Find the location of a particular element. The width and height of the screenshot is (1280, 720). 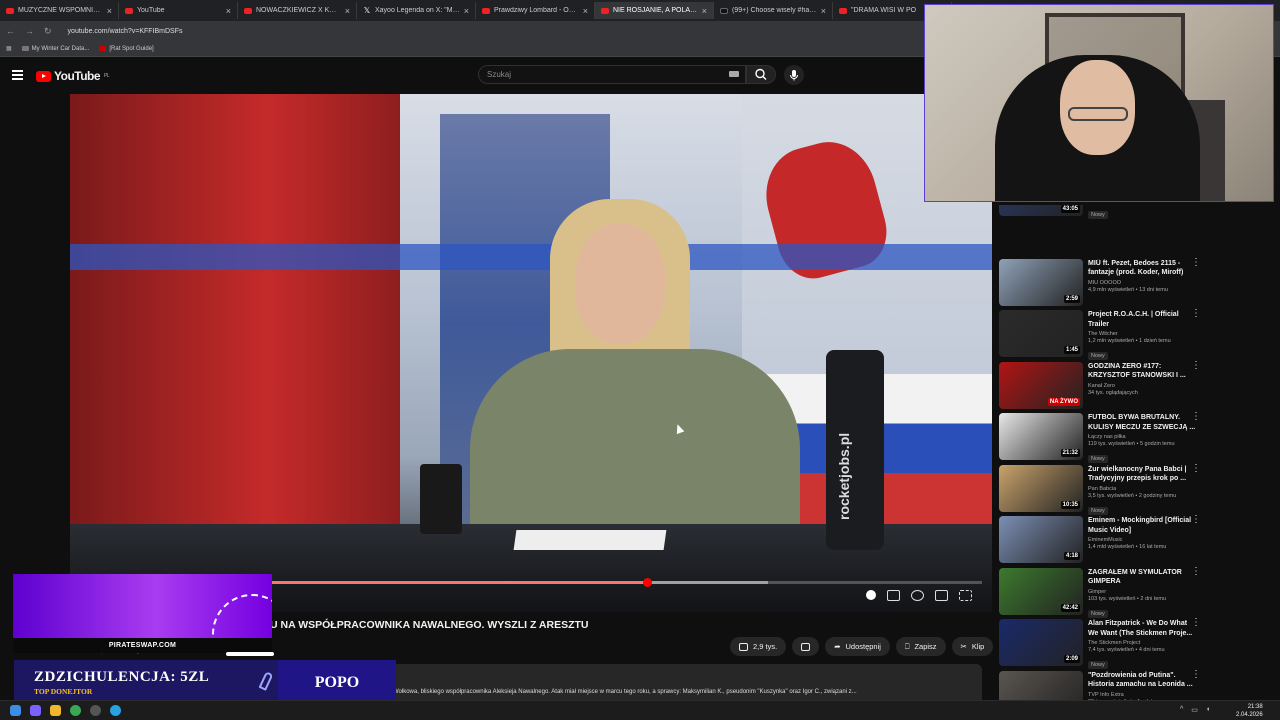

reload-icon: ↻ is located at coordinates (48, 31).